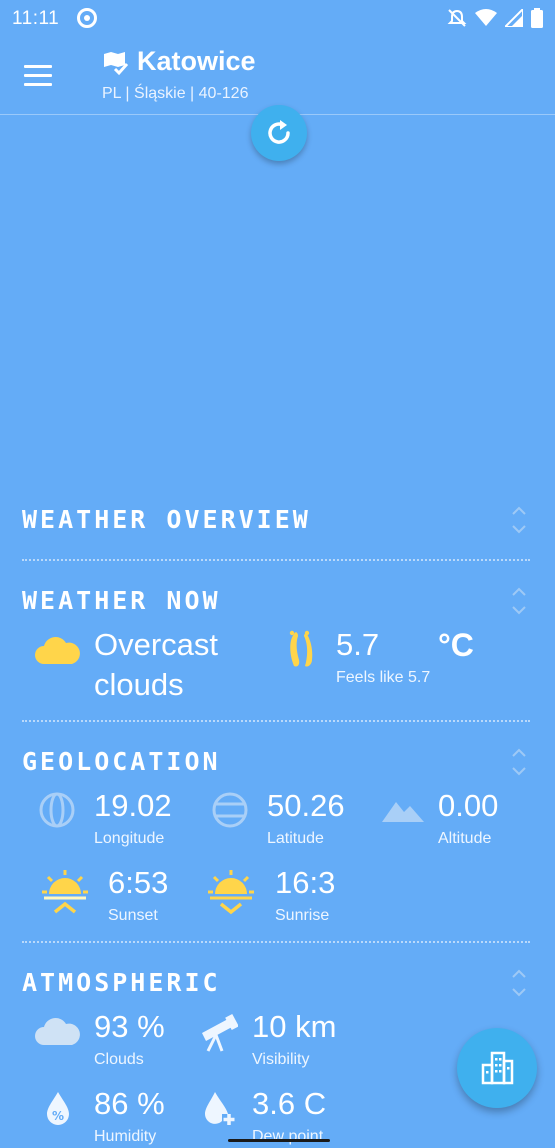  I want to click on altitude-value: 0.00, so click(468, 805).